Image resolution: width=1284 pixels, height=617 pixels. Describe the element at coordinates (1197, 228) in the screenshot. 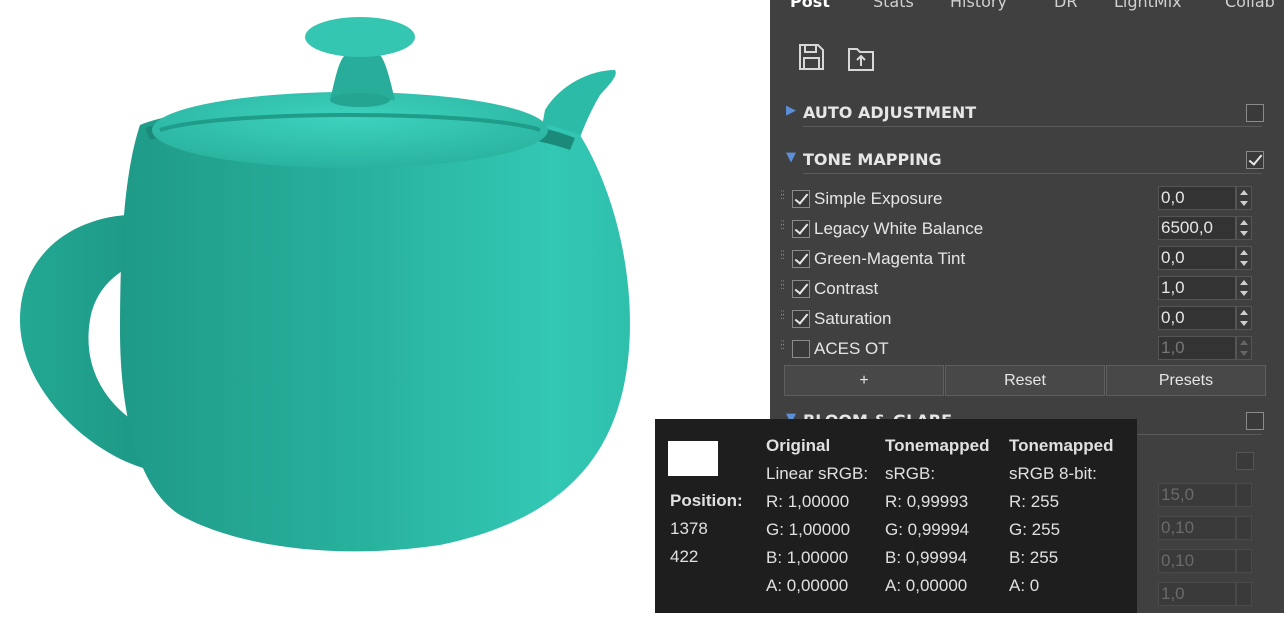

I see `value-field: 6500,0` at that location.